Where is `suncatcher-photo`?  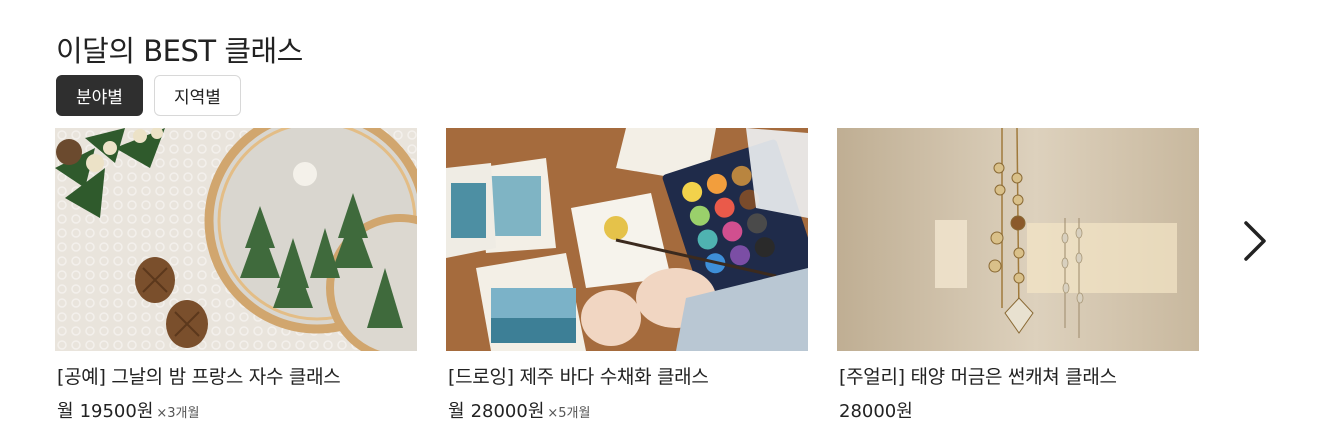 suncatcher-photo is located at coordinates (1018, 239).